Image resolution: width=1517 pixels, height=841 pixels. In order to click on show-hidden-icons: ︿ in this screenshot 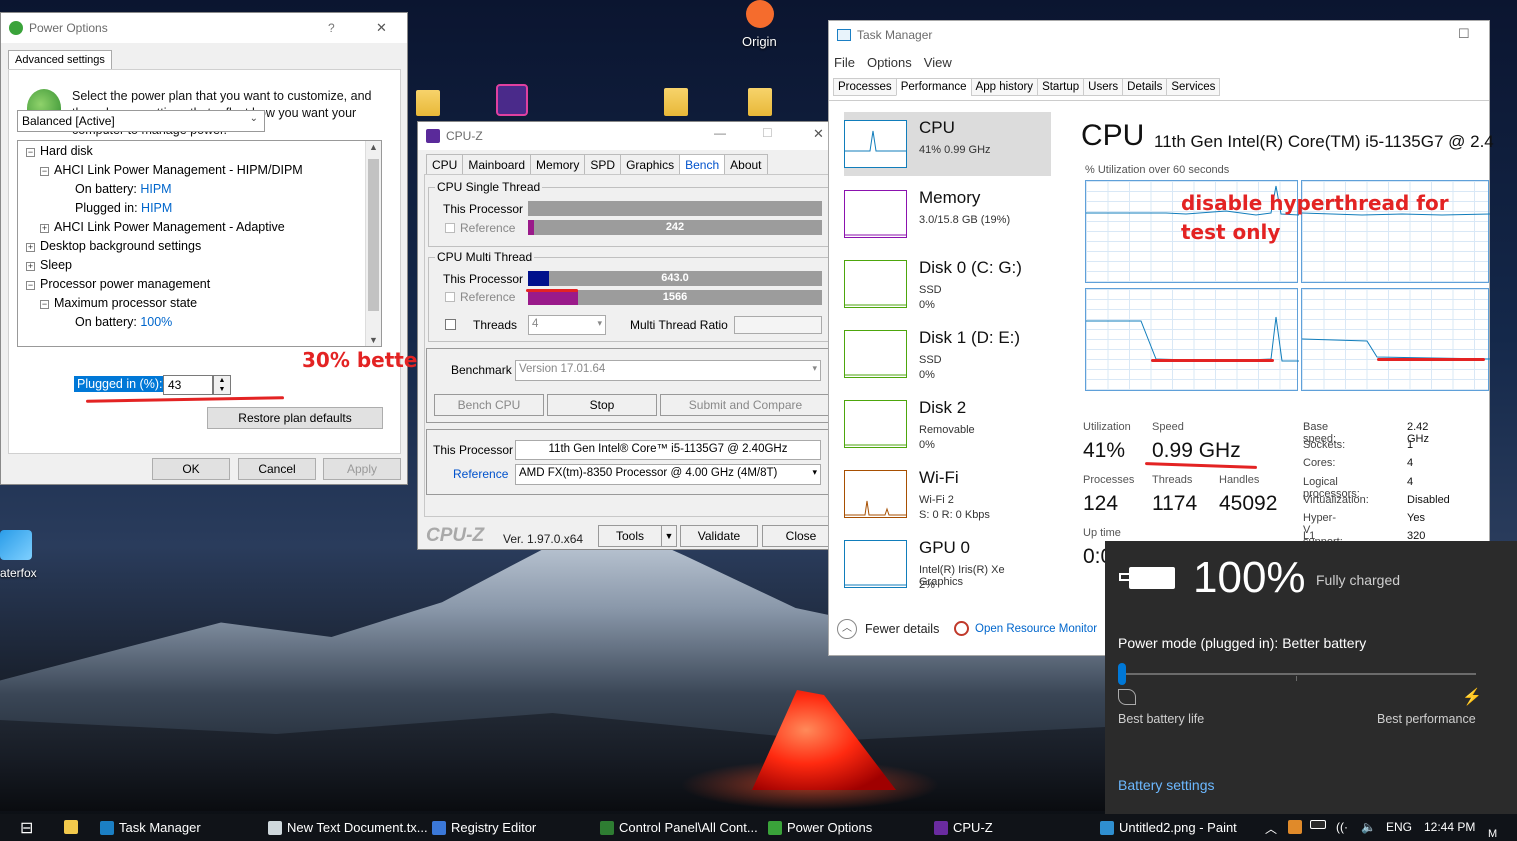, I will do `click(1271, 828)`.